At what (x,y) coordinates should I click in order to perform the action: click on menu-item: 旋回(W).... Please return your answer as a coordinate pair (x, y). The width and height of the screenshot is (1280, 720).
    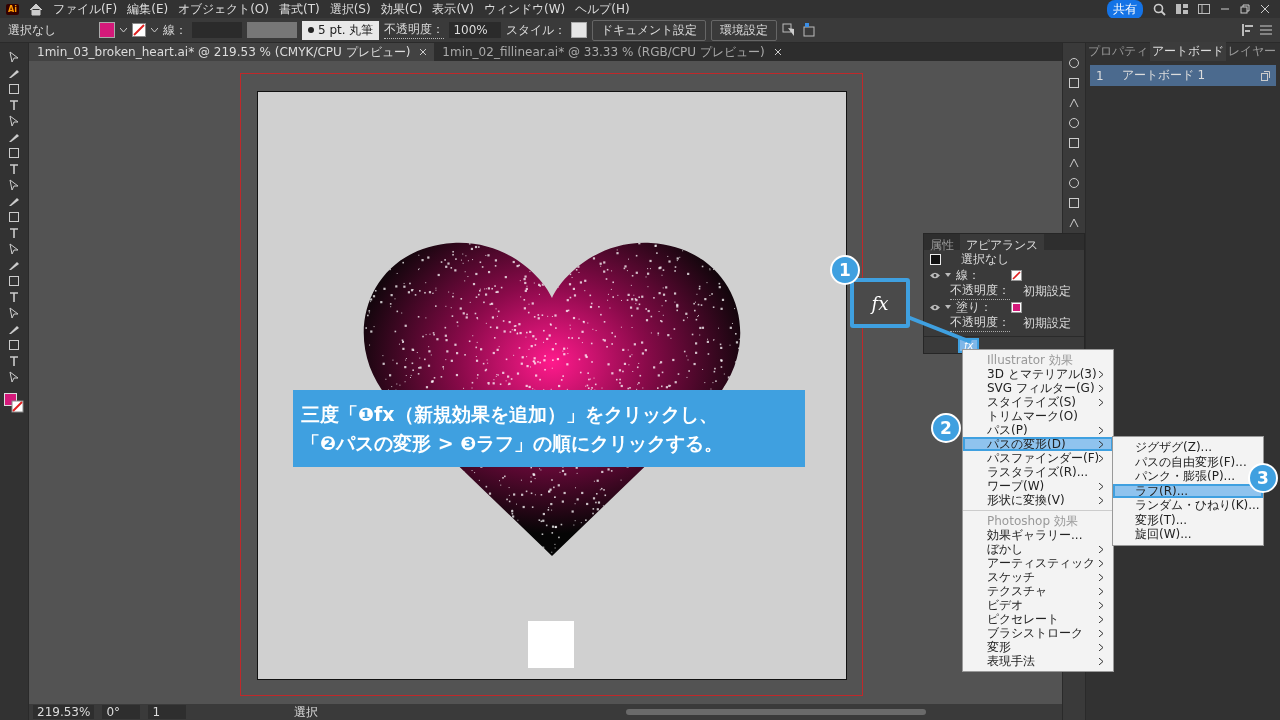
    Looking at the image, I should click on (1188, 534).